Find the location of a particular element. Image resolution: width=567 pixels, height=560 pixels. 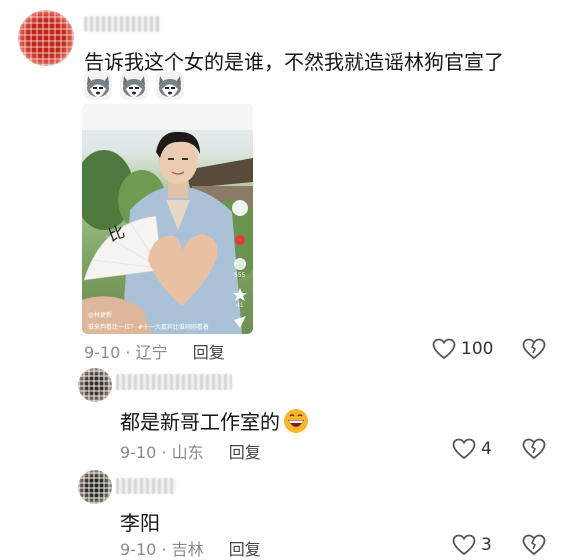

reply-location: 吉林 is located at coordinates (187, 549).